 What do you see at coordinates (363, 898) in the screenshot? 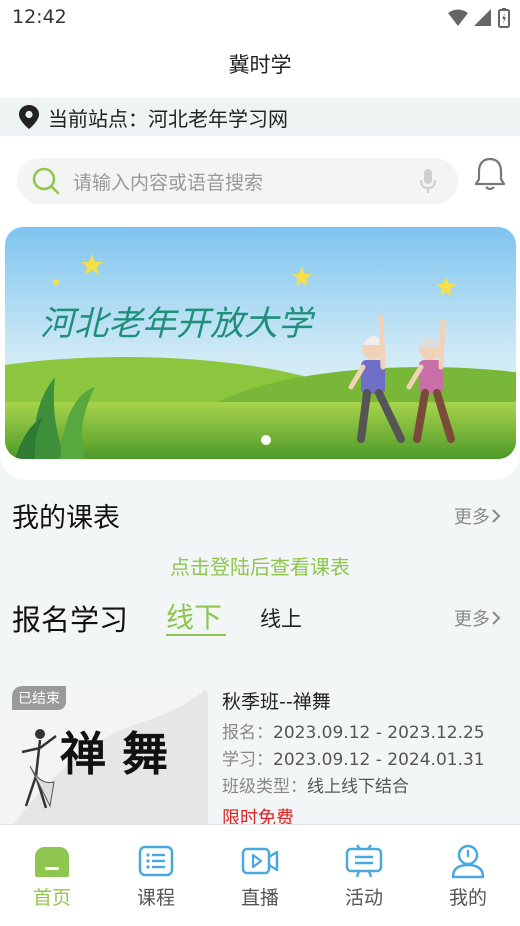
I see `nav-activity-label: 活动` at bounding box center [363, 898].